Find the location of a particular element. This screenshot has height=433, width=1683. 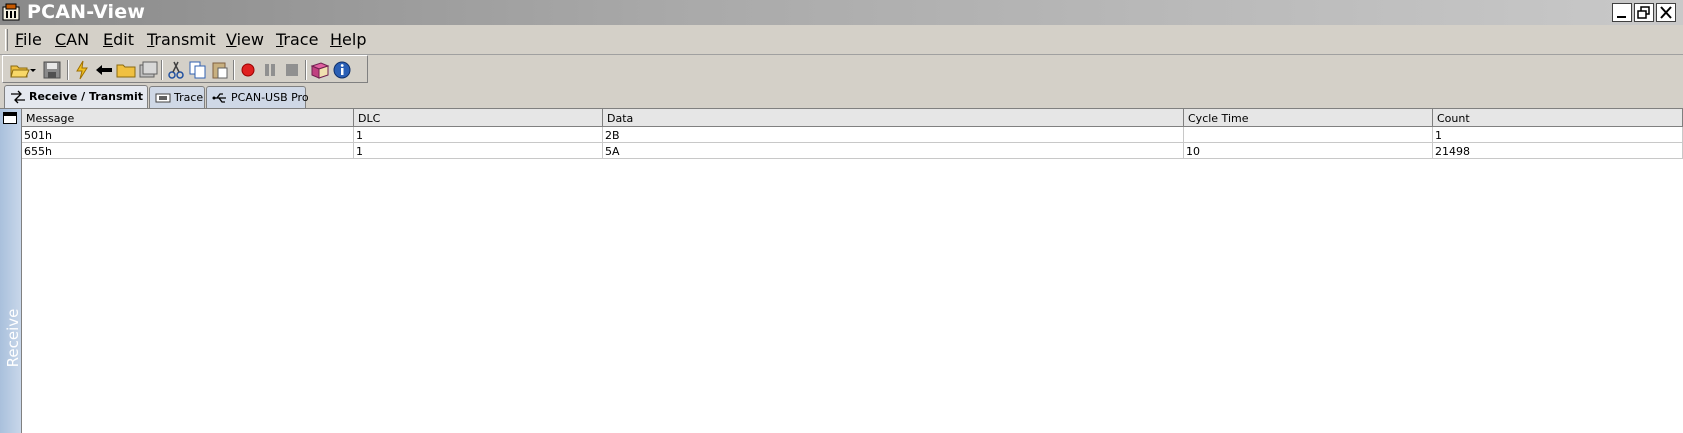

save-icon is located at coordinates (52, 70).